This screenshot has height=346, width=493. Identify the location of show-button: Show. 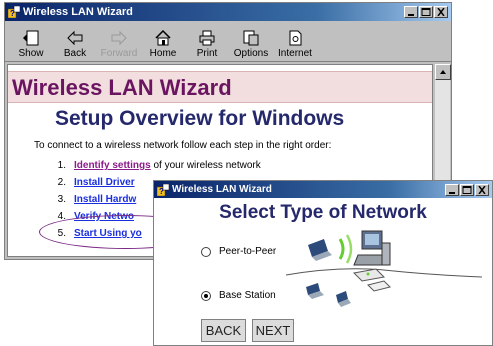
(31, 45).